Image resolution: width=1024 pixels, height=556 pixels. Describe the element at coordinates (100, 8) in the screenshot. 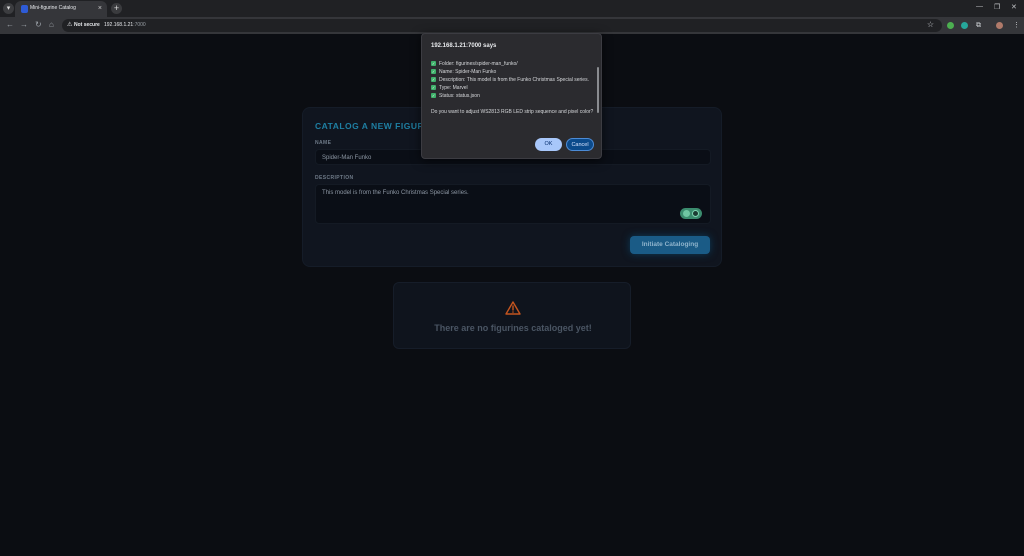

I see `tab-close-icon: ×` at that location.